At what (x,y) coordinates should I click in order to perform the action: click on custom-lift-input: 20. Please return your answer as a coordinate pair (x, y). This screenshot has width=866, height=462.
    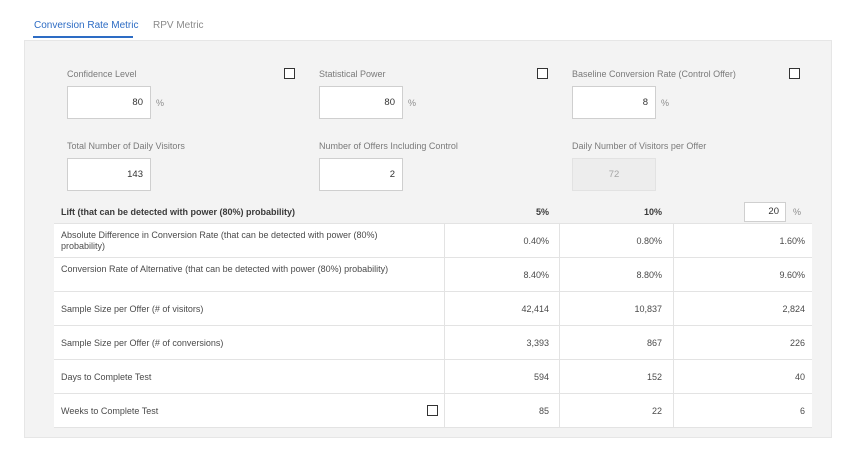
    Looking at the image, I should click on (765, 212).